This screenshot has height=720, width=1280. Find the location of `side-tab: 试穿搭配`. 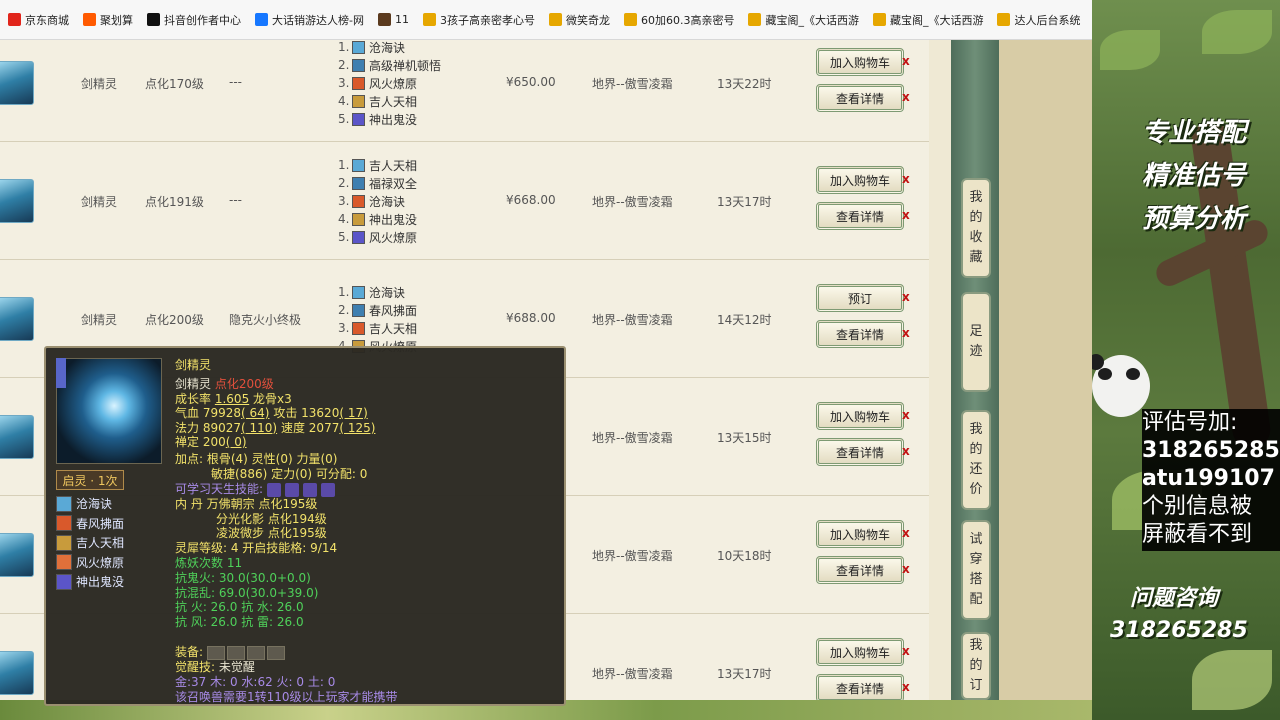

side-tab: 试穿搭配 is located at coordinates (976, 570).